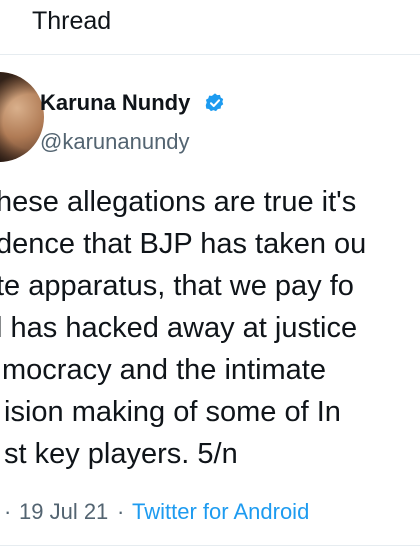  Describe the element at coordinates (164, 370) in the screenshot. I see `tweet-text-line: mocracy and the intimate` at that location.